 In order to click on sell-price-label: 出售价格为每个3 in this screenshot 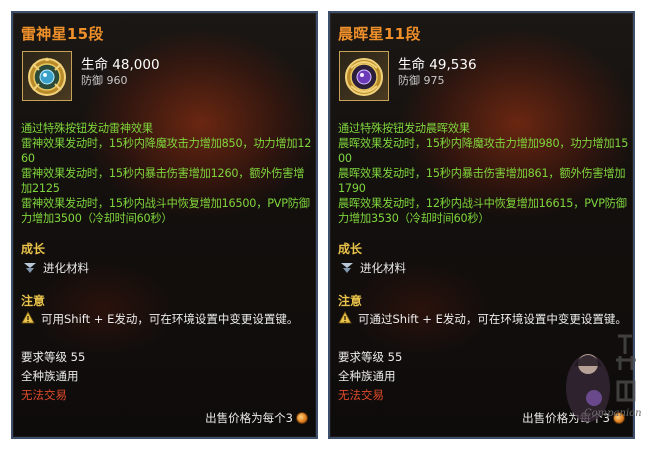, I will do `click(249, 418)`.